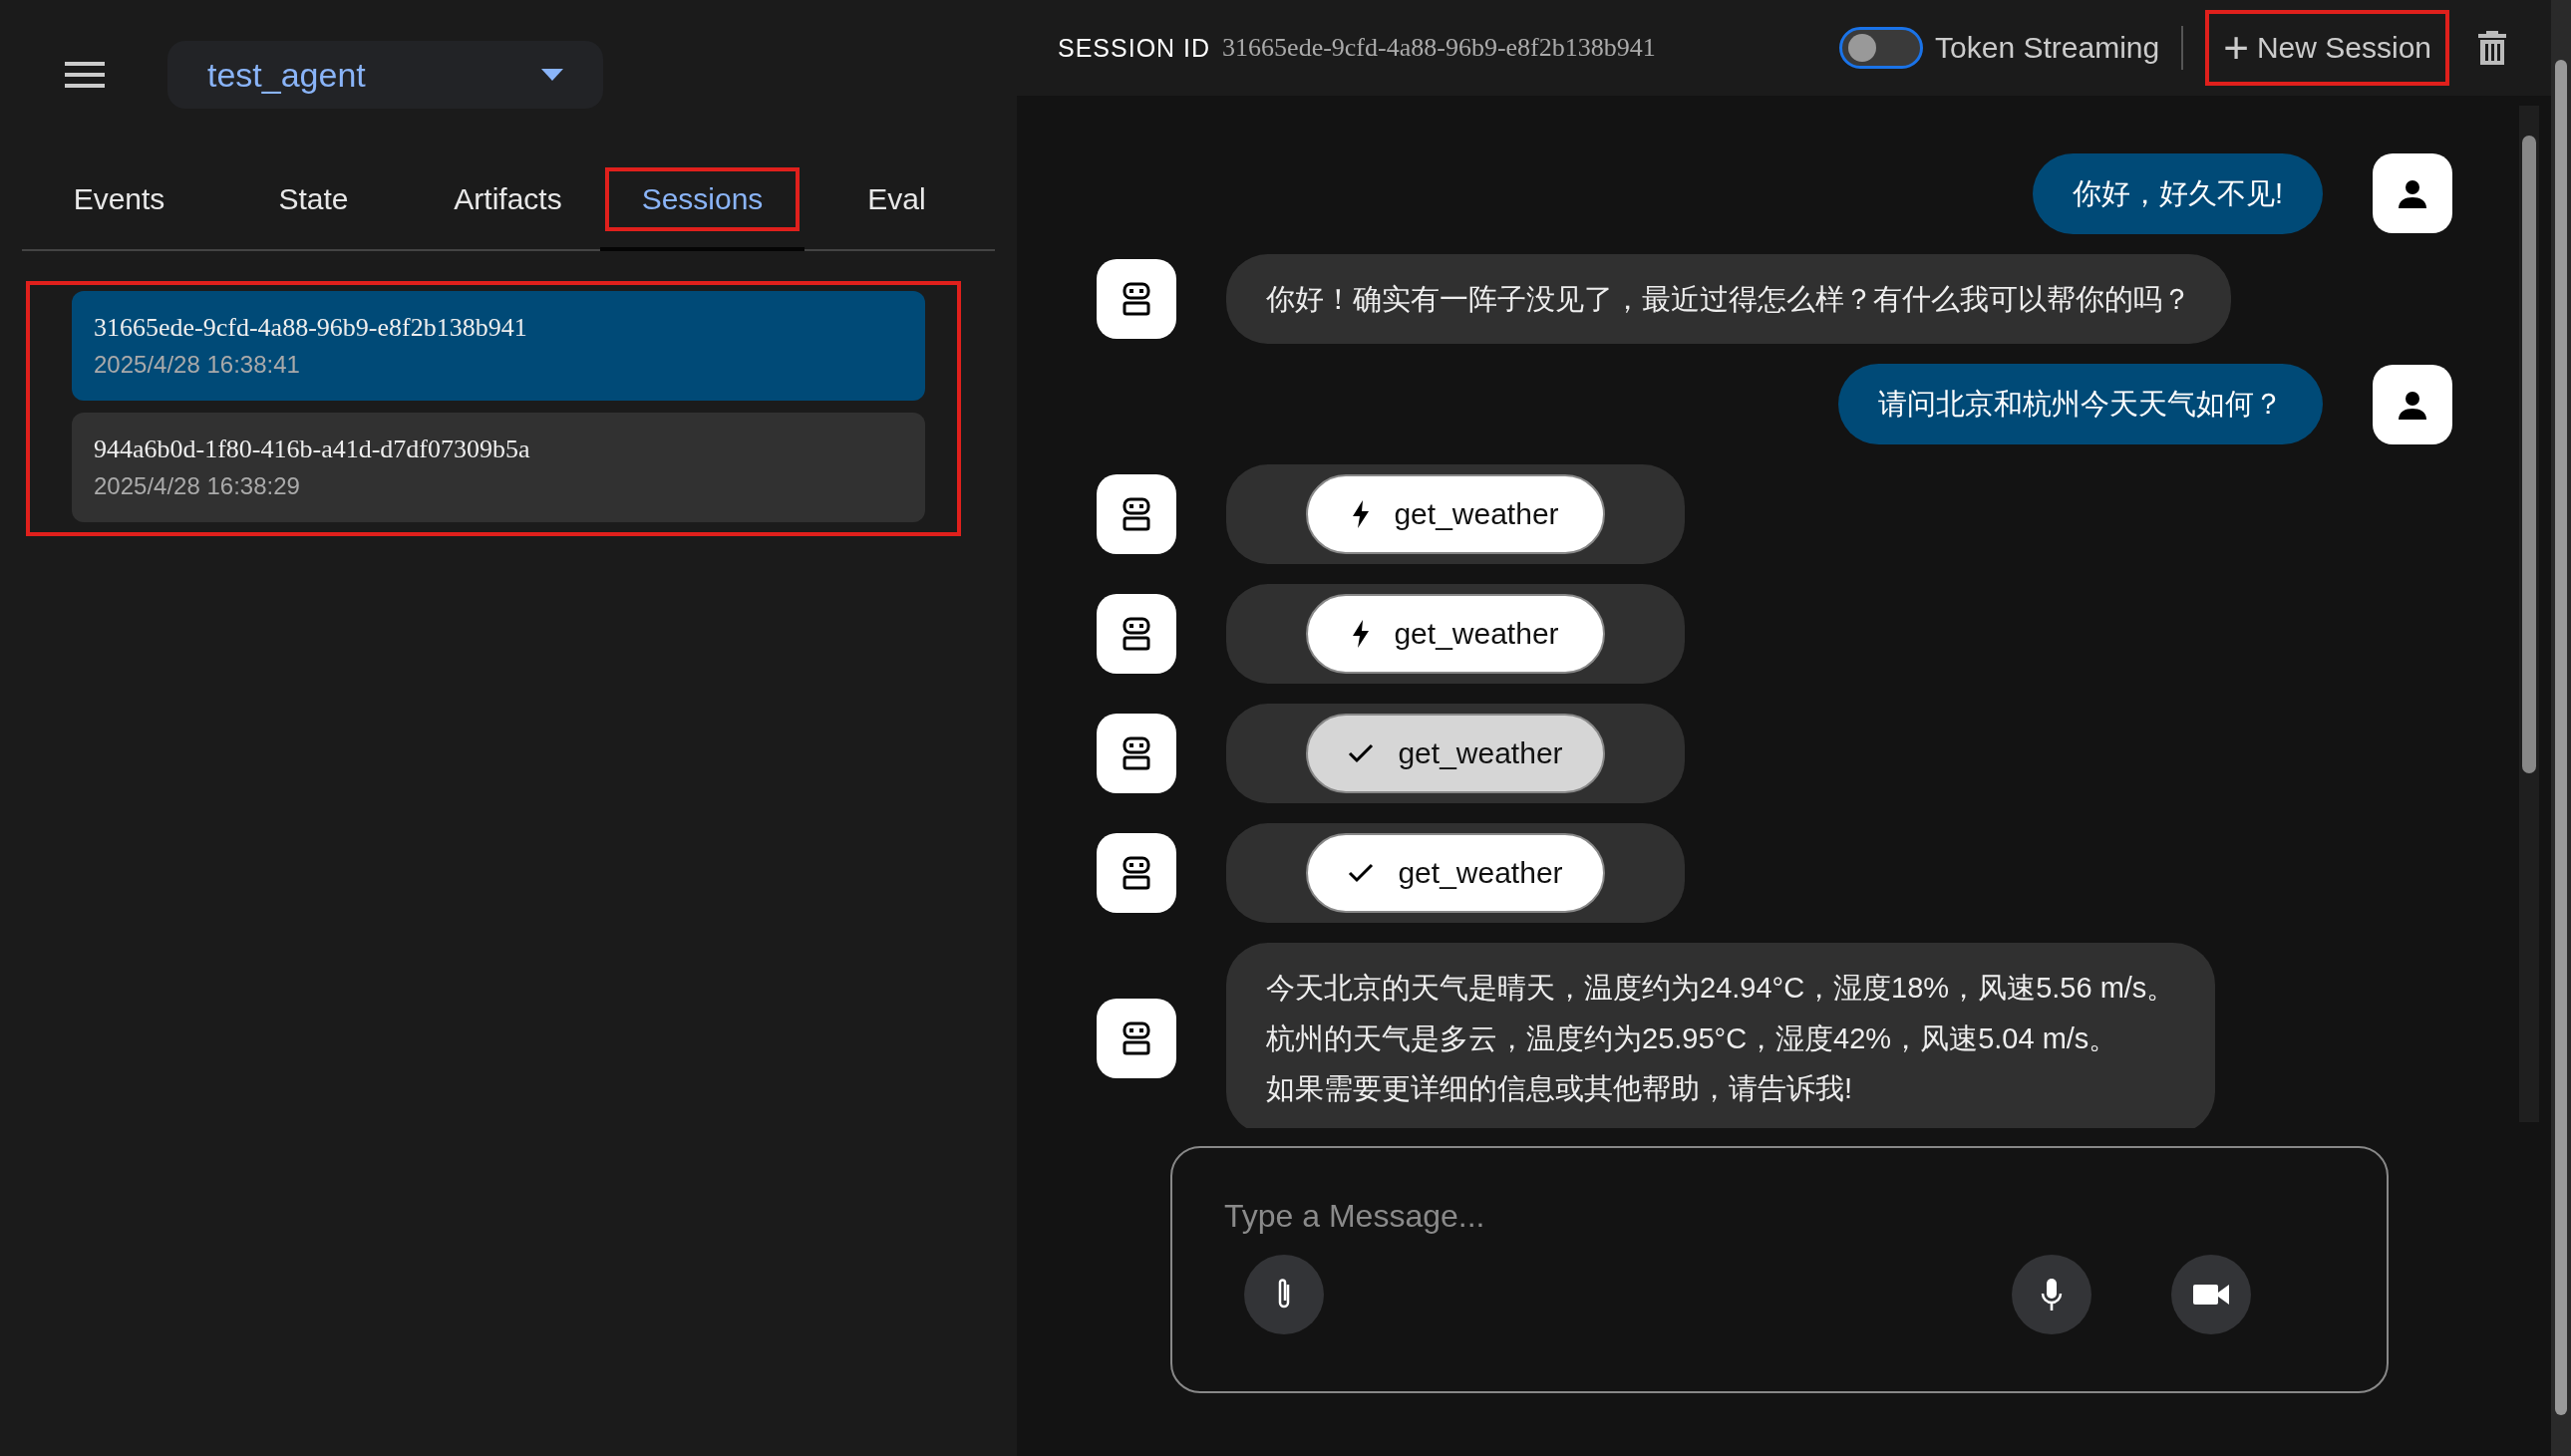 The height and width of the screenshot is (1456, 2571). What do you see at coordinates (2177, 193) in the screenshot?
I see `message-bubble: 你好，好久不见!` at bounding box center [2177, 193].